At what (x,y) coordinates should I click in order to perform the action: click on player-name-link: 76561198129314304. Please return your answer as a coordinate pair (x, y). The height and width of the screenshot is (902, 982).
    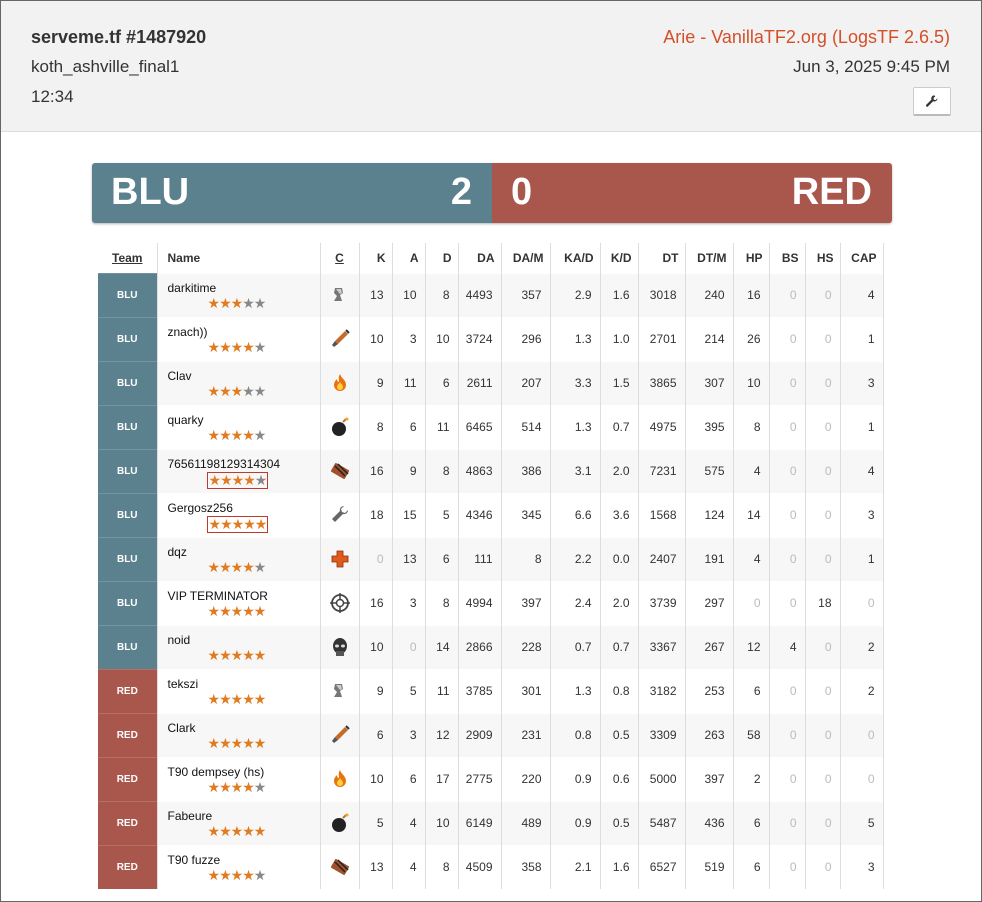
    Looking at the image, I should click on (240, 464).